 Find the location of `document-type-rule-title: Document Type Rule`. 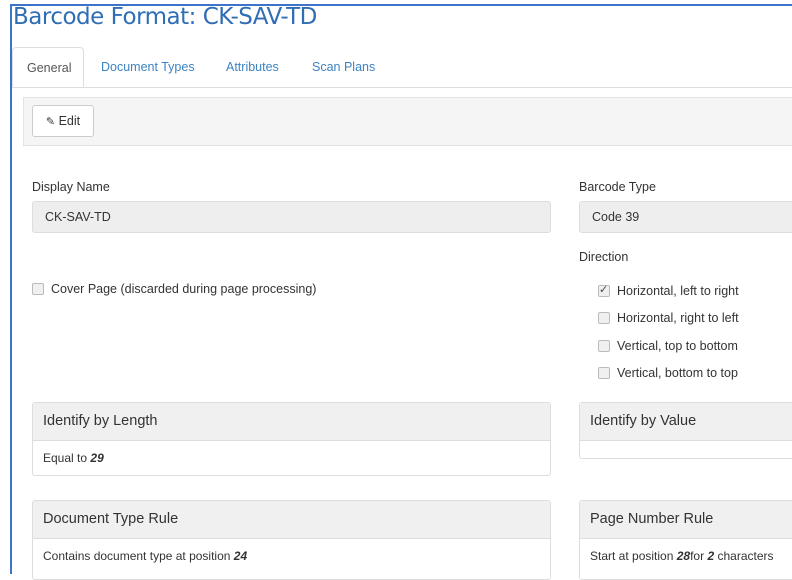

document-type-rule-title: Document Type Rule is located at coordinates (291, 520).